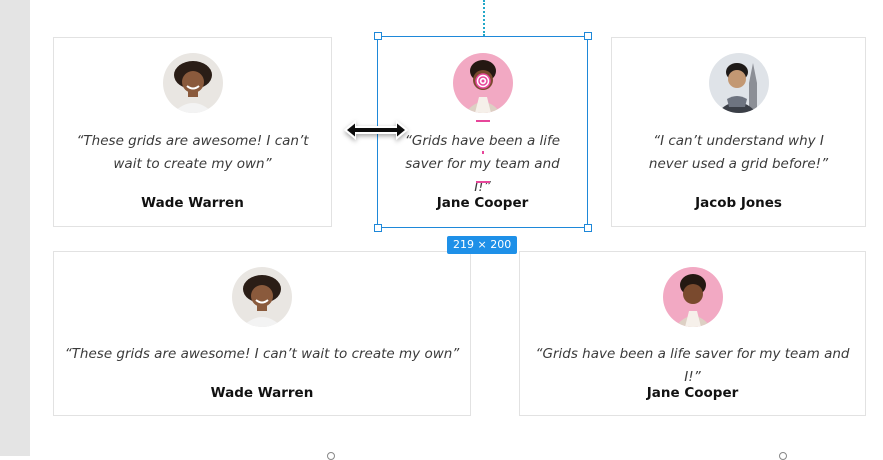 The image size is (883, 460). I want to click on testimonial-author: Jacob Jones, so click(738, 203).